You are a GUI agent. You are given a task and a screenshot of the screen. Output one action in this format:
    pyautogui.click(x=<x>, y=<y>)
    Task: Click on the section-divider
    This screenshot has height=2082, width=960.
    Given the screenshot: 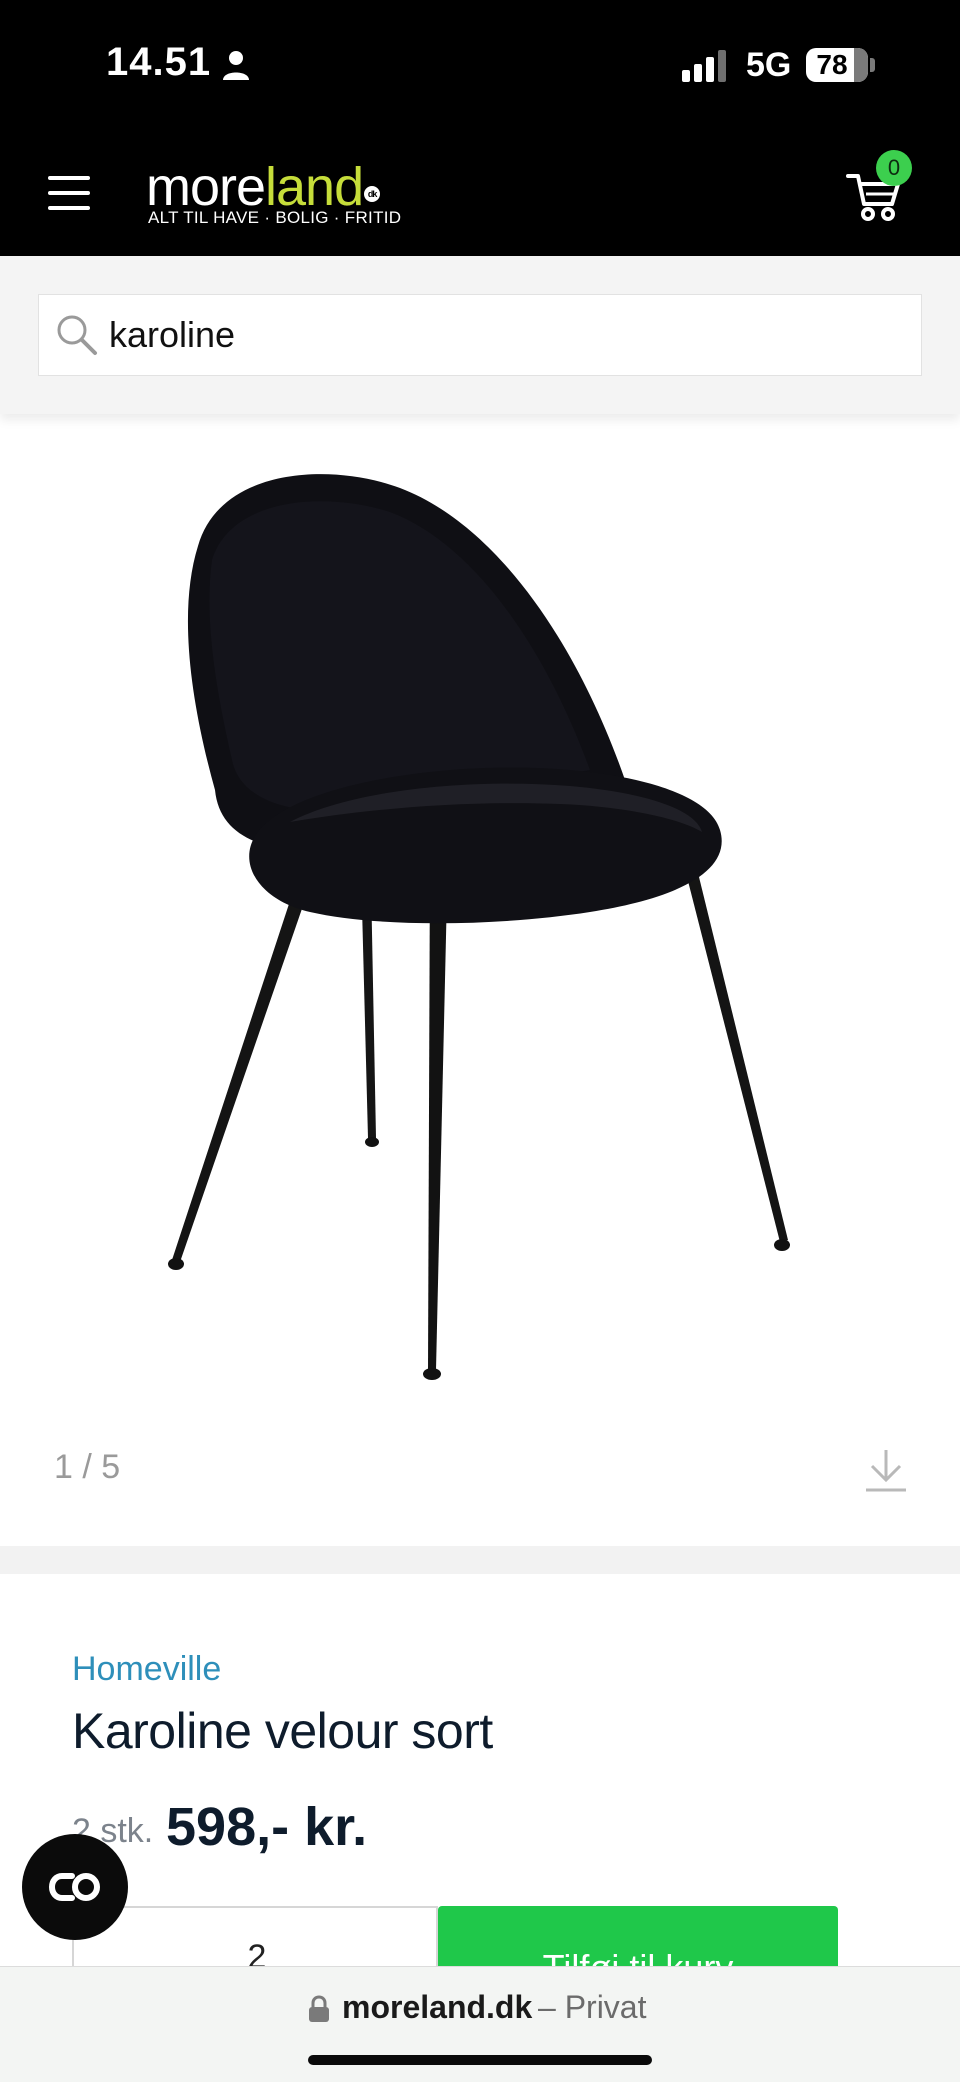 What is the action you would take?
    pyautogui.click(x=480, y=1560)
    